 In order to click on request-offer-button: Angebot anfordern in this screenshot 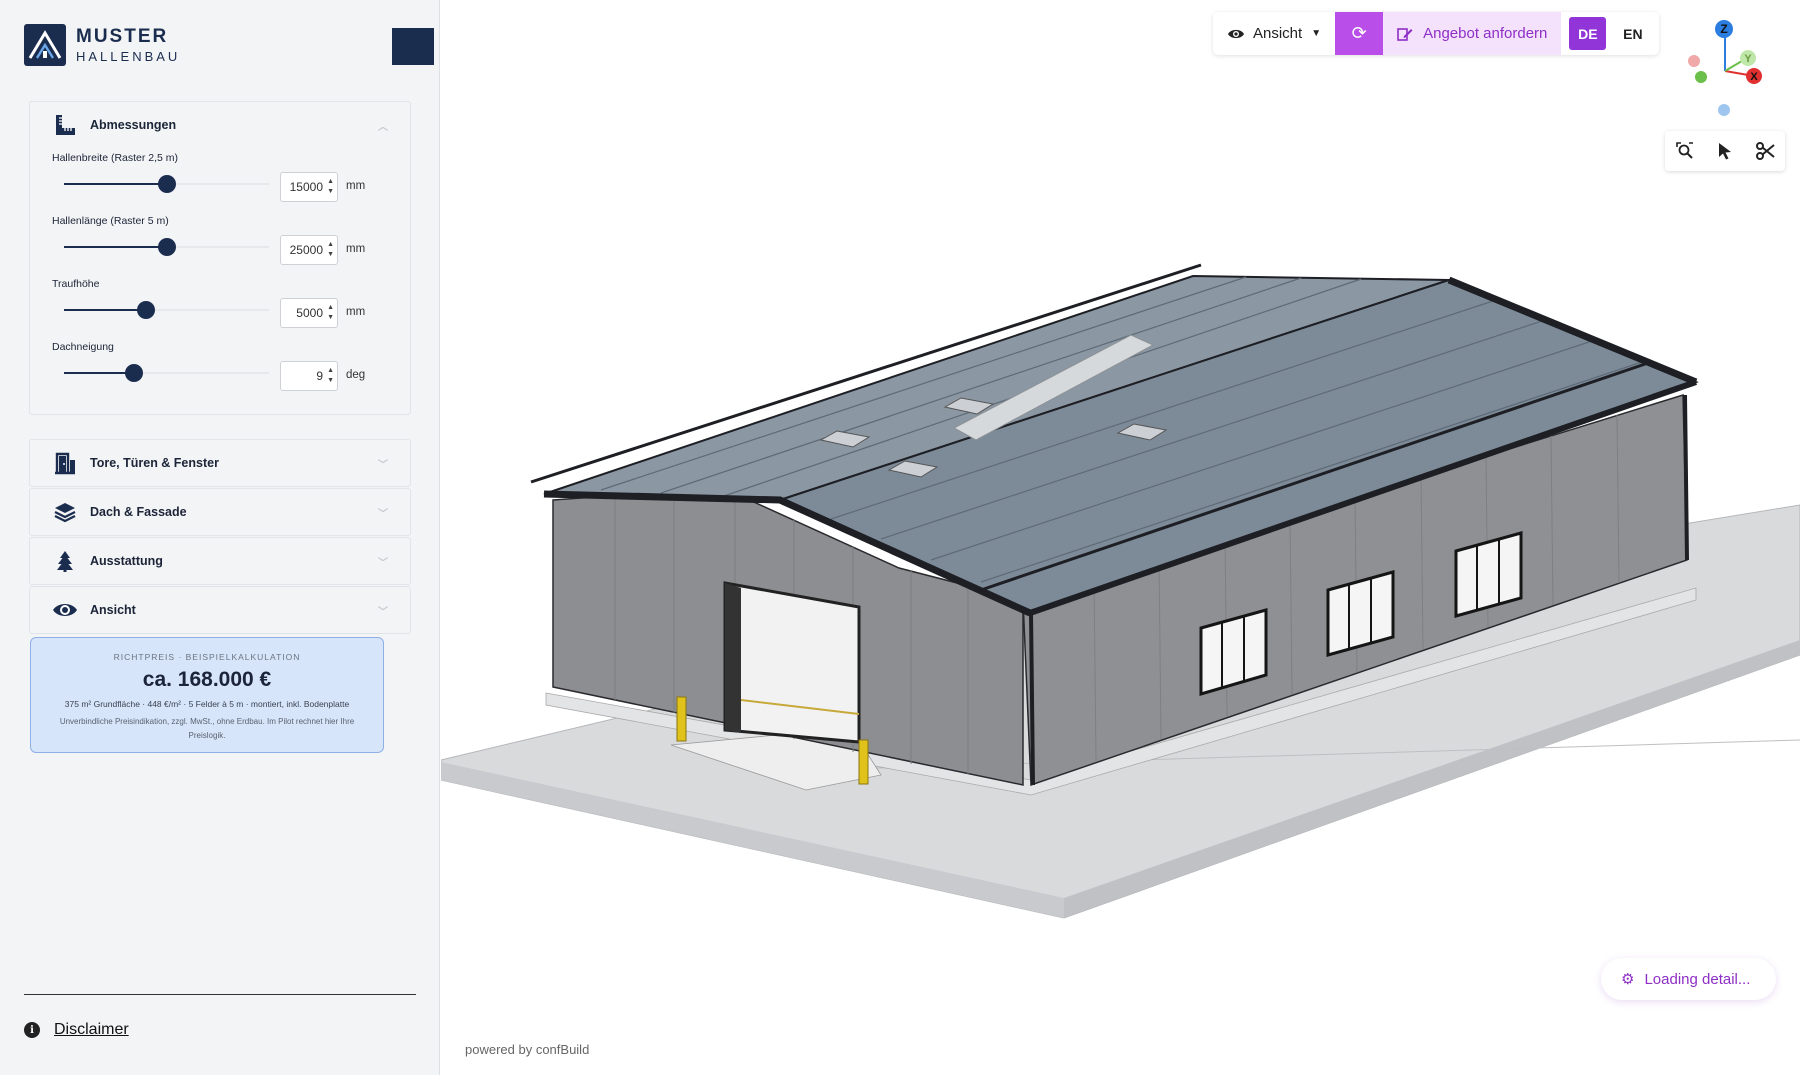, I will do `click(1472, 33)`.